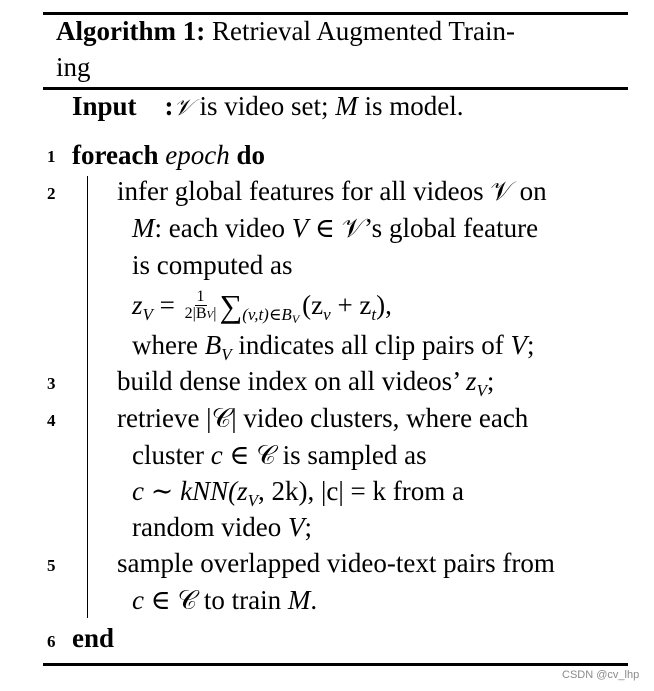 The image size is (654, 691). Describe the element at coordinates (231, 306) in the screenshot. I see `sum-symbol: ∑` at that location.